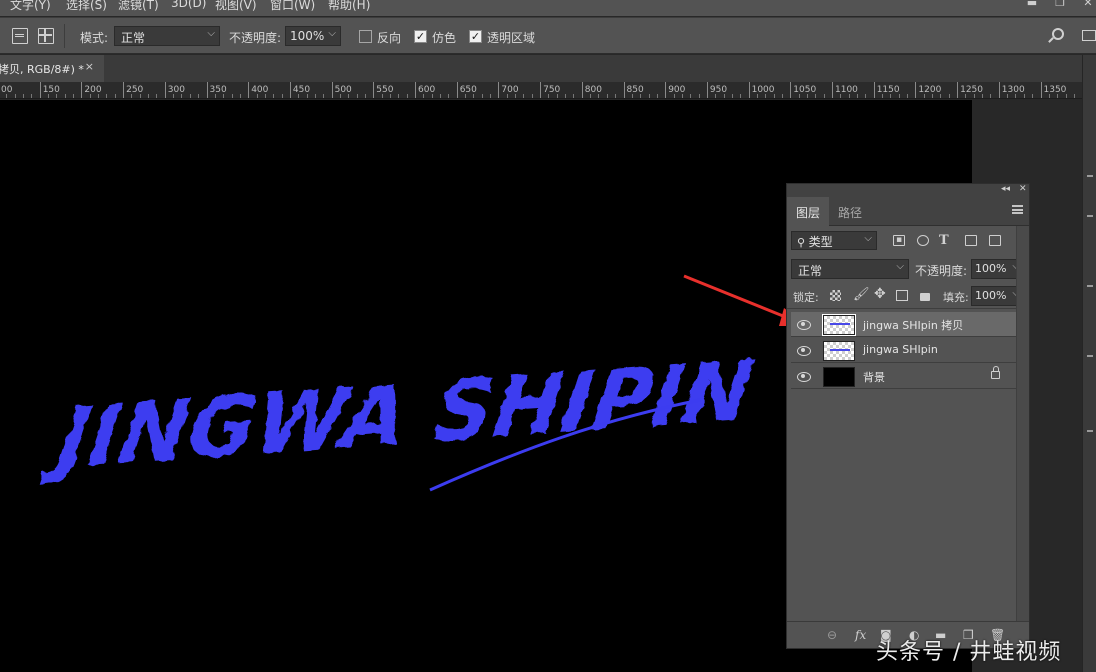 Image resolution: width=1096 pixels, height=672 pixels. Describe the element at coordinates (806, 297) in the screenshot. I see `lock-label: 锁定:` at that location.